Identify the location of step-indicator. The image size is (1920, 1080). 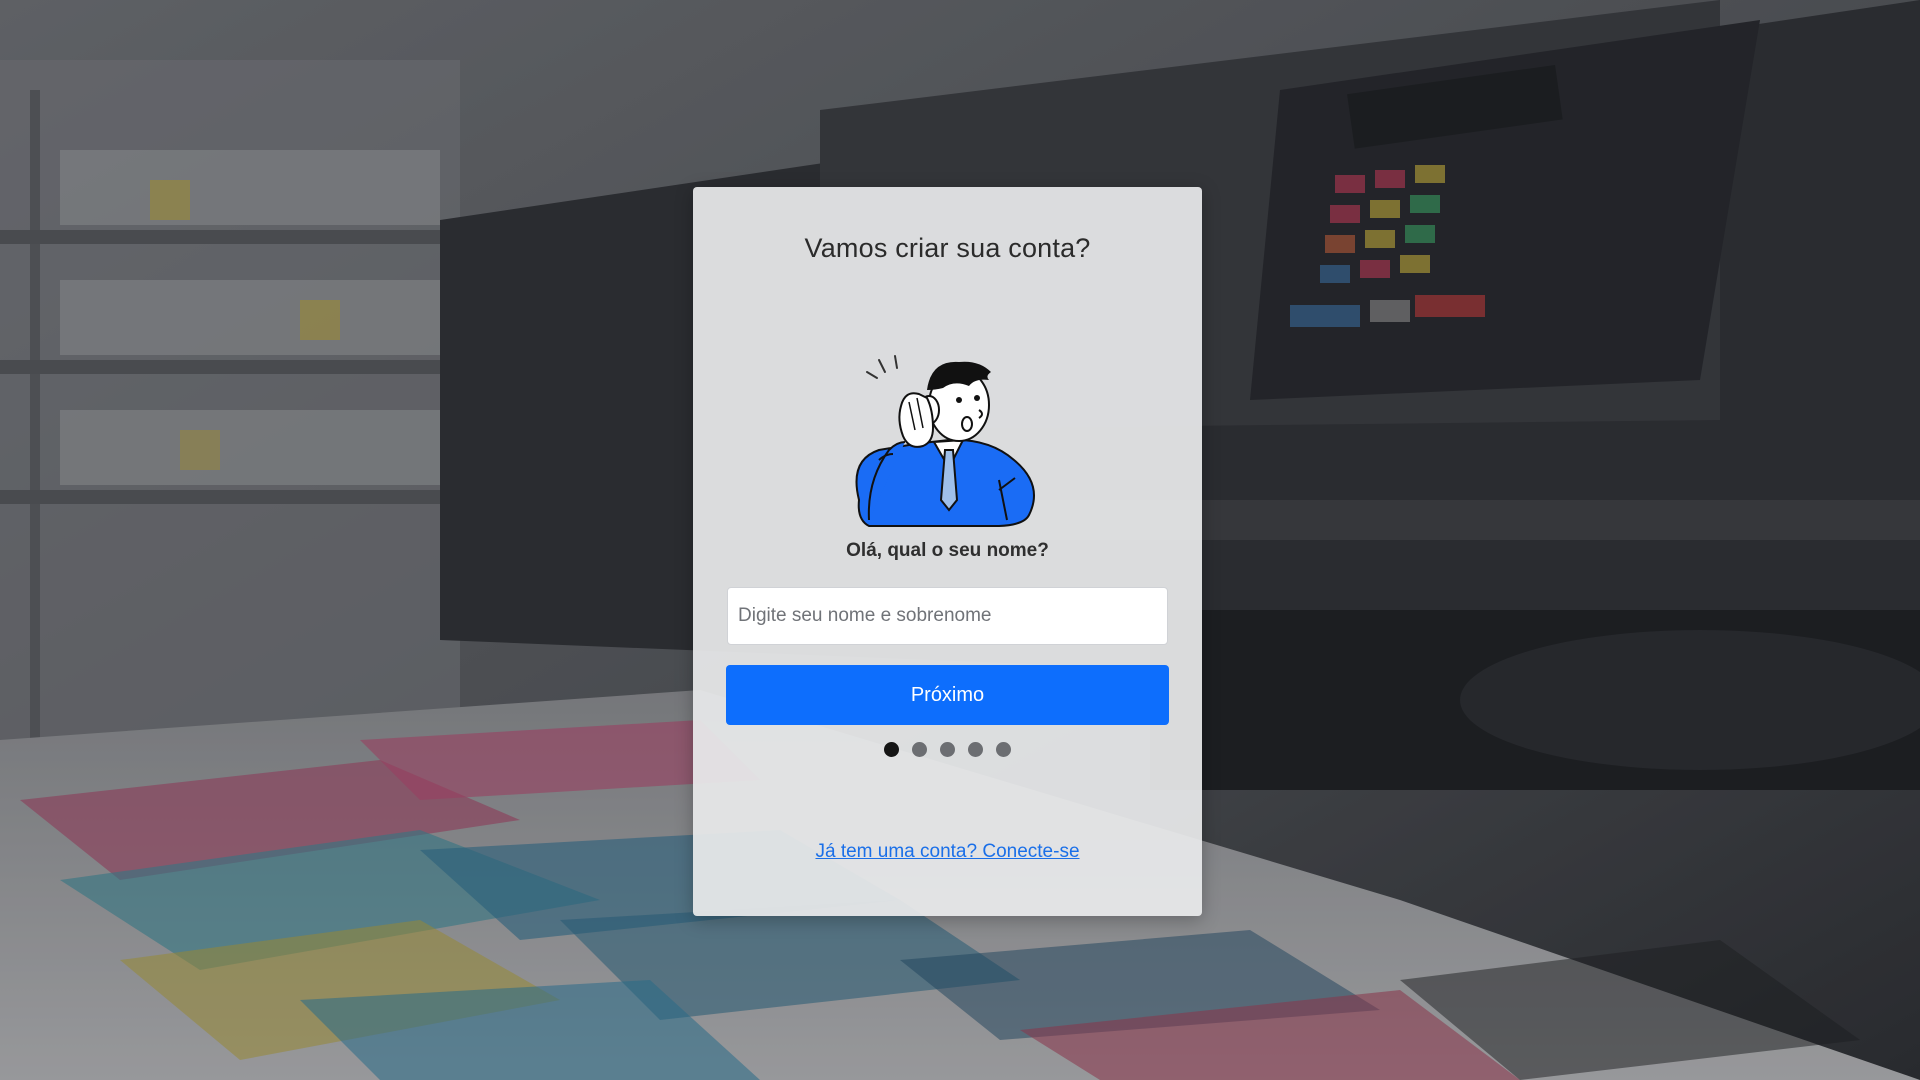
(947, 749).